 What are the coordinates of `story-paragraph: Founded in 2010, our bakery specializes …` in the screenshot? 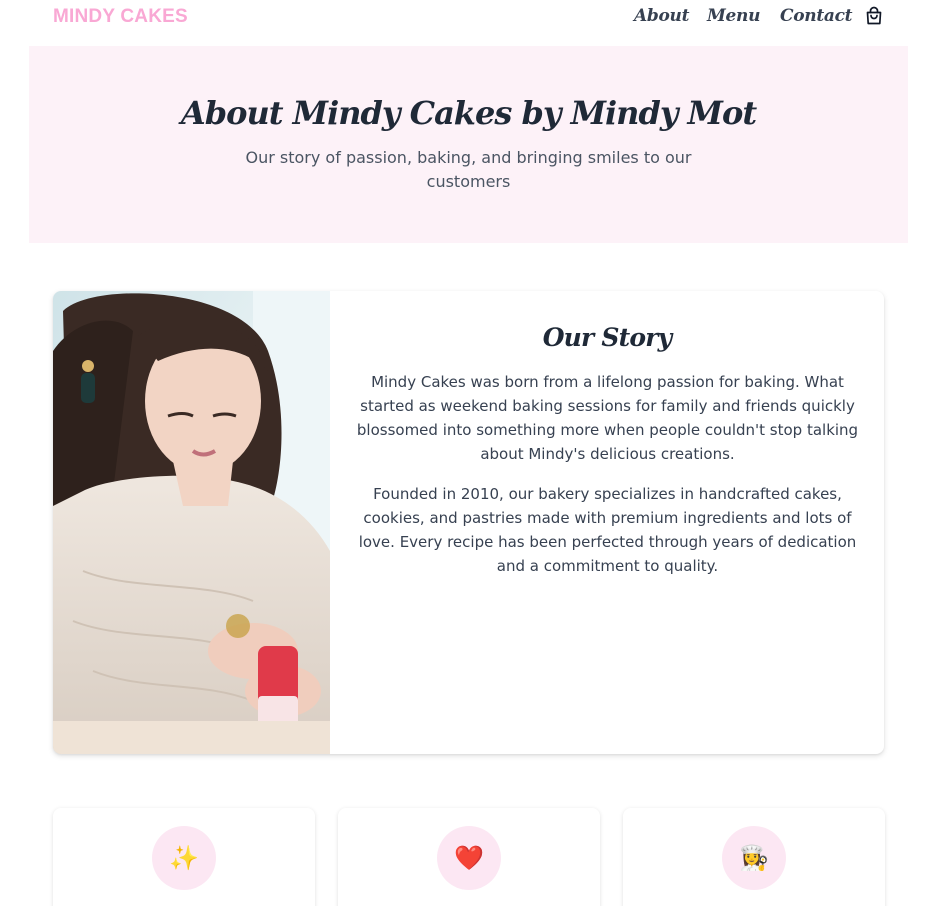 It's located at (607, 530).